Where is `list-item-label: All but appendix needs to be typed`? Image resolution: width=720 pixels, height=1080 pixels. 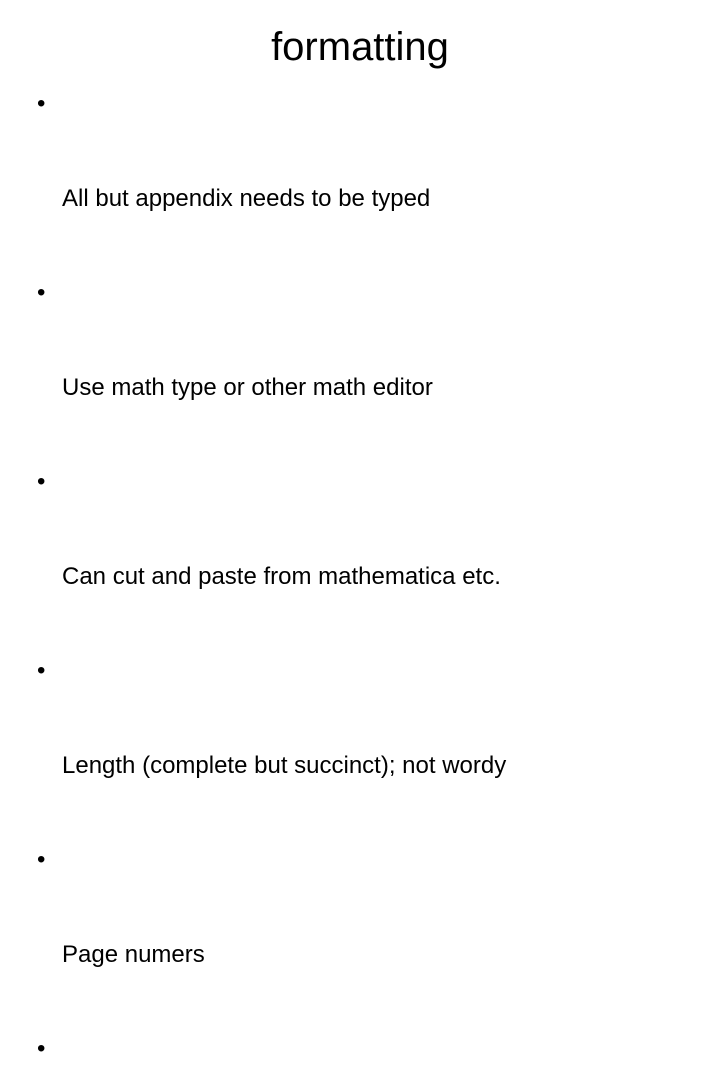 list-item-label: All but appendix needs to be typed is located at coordinates (246, 198).